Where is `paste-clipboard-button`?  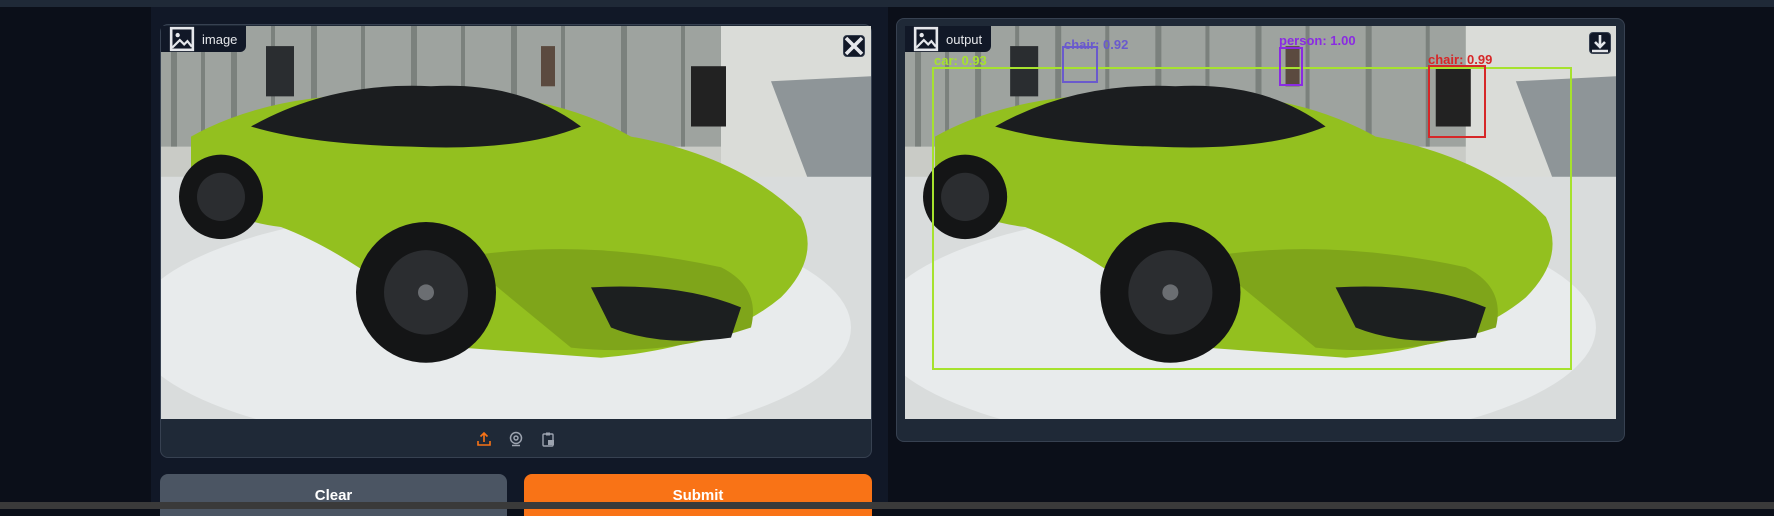 paste-clipboard-button is located at coordinates (548, 439).